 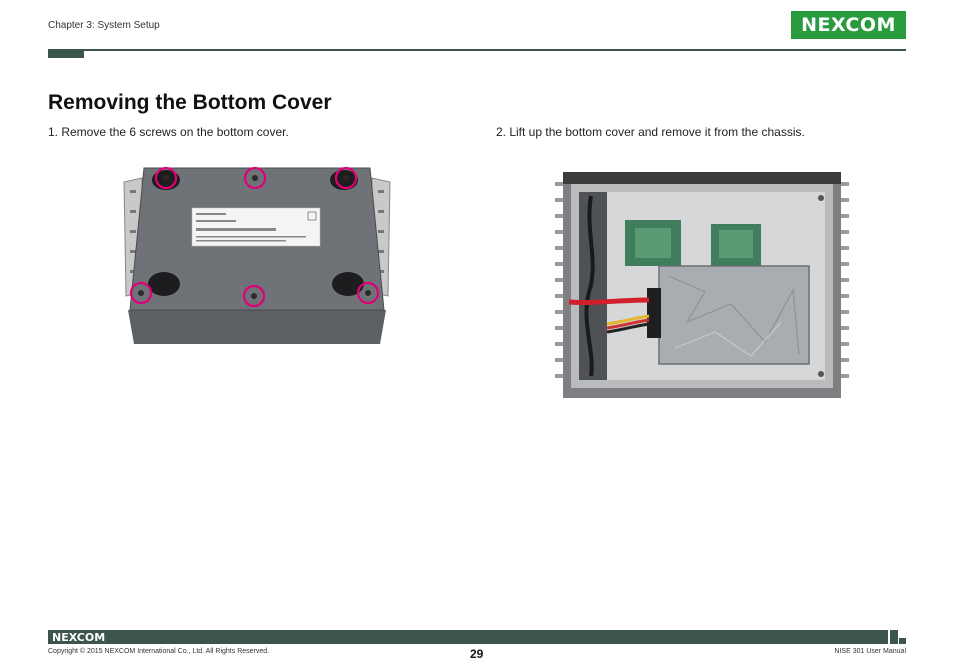 I want to click on bottom-cover-photo, so click(x=257, y=255).